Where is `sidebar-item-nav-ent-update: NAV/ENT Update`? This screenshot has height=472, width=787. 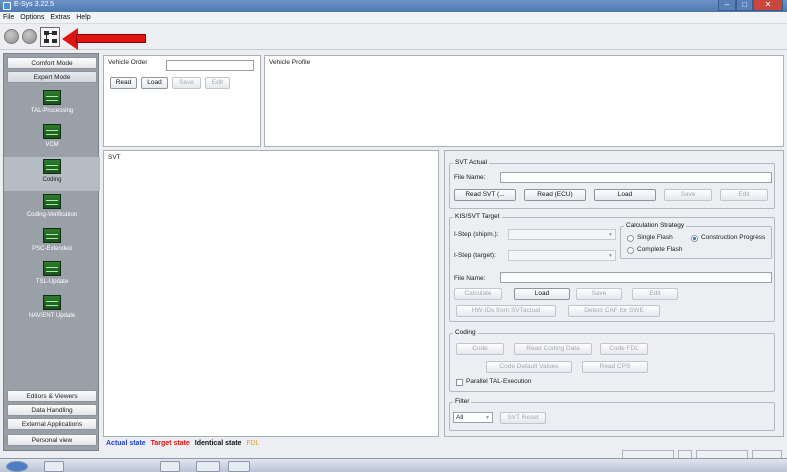
sidebar-item-nav-ent-update: NAV/ENT Update is located at coordinates (52, 309).